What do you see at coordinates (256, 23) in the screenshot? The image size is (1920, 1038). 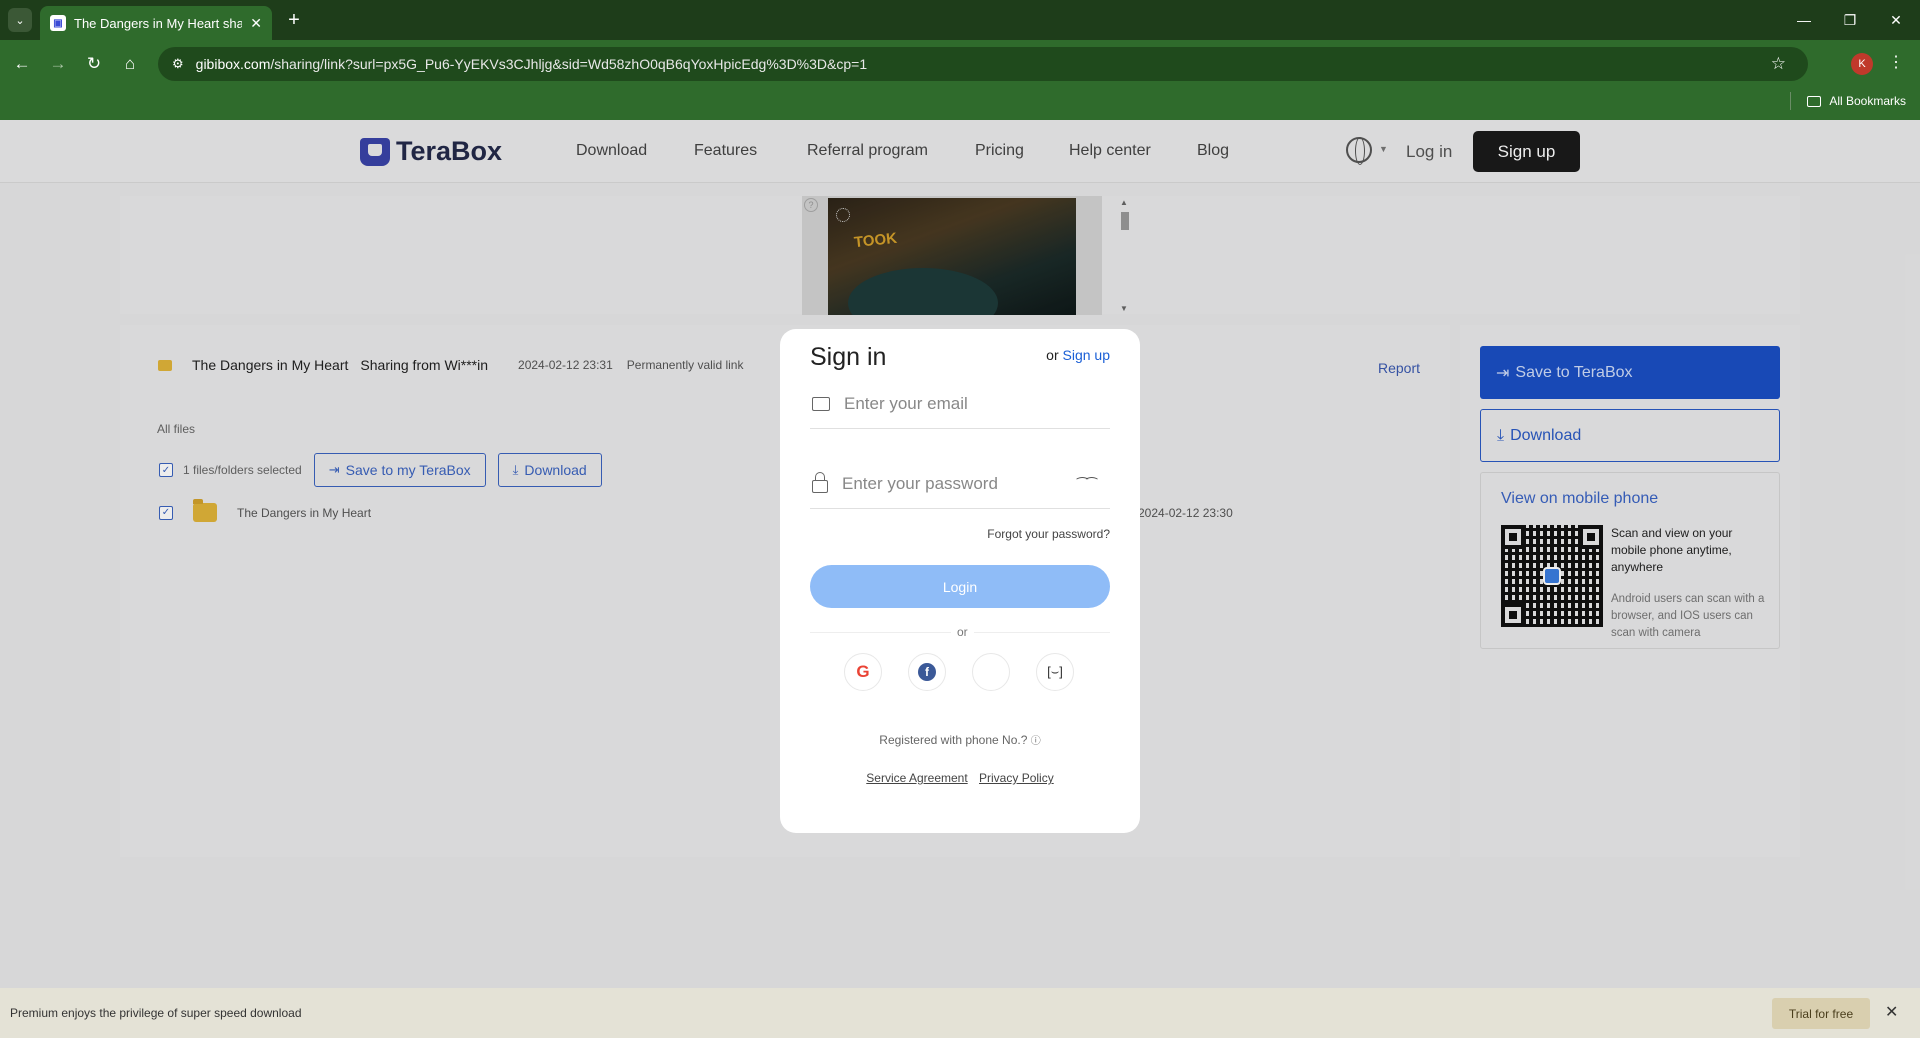 I see `close-tab-icon: ✕` at bounding box center [256, 23].